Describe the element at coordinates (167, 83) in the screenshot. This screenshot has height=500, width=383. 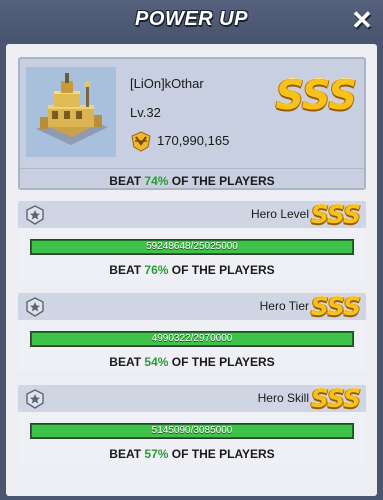
I see `player-name: [LiOn]kOthar` at that location.